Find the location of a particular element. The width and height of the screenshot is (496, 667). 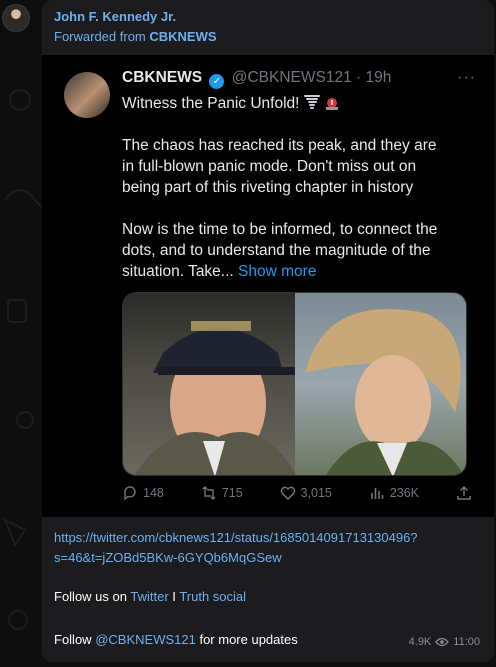

tweet-url-line-2: s=46&t=jZOBd5BKw-6GYQb6MqGSew is located at coordinates (168, 557).